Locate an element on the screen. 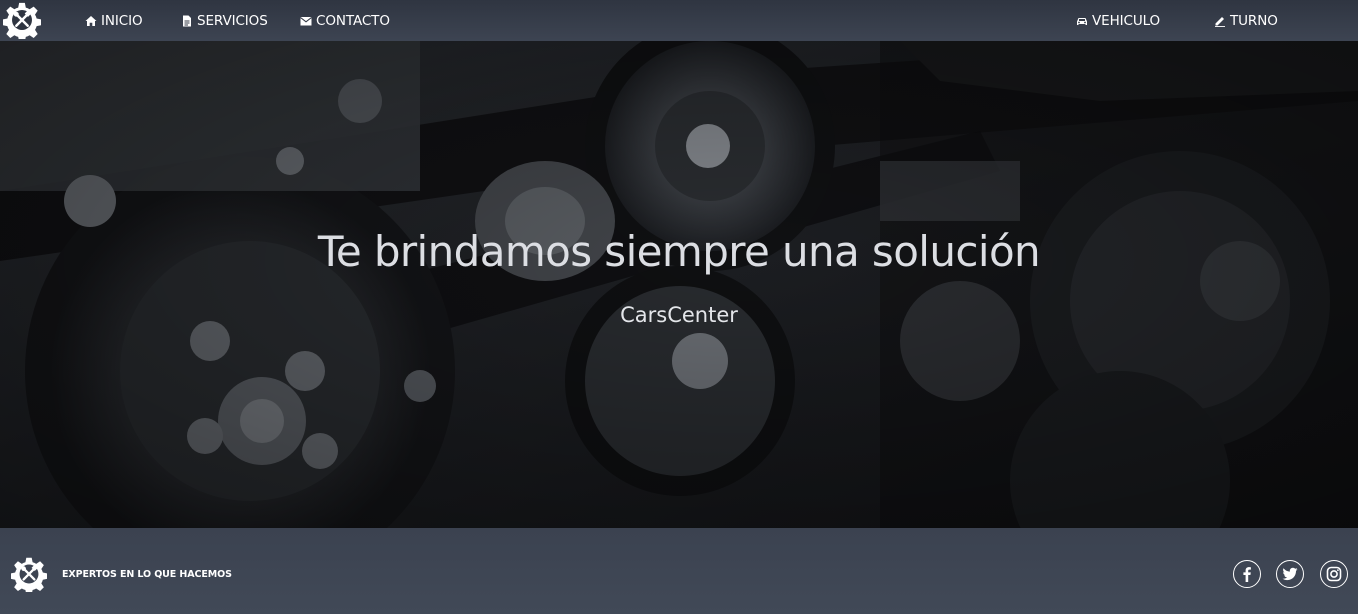 The height and width of the screenshot is (614, 1358). nav-link-label: TURNO is located at coordinates (1254, 20).